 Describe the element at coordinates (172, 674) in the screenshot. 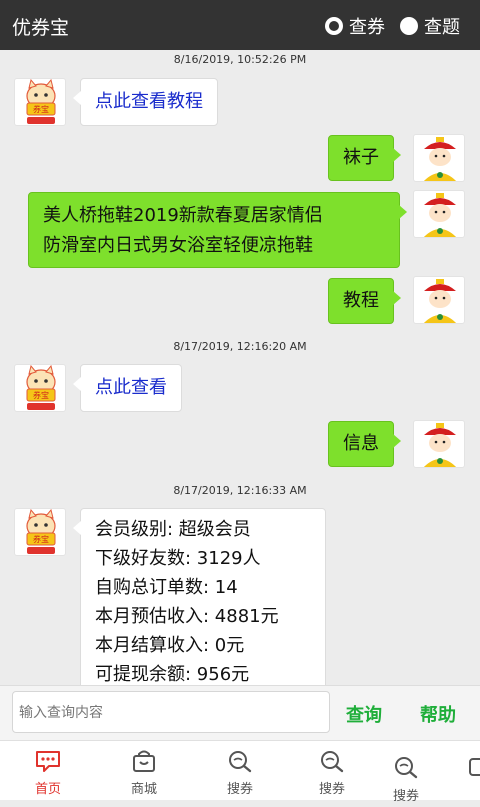

I see `info-withdrawable-balance: 可提现余额: 956元` at that location.